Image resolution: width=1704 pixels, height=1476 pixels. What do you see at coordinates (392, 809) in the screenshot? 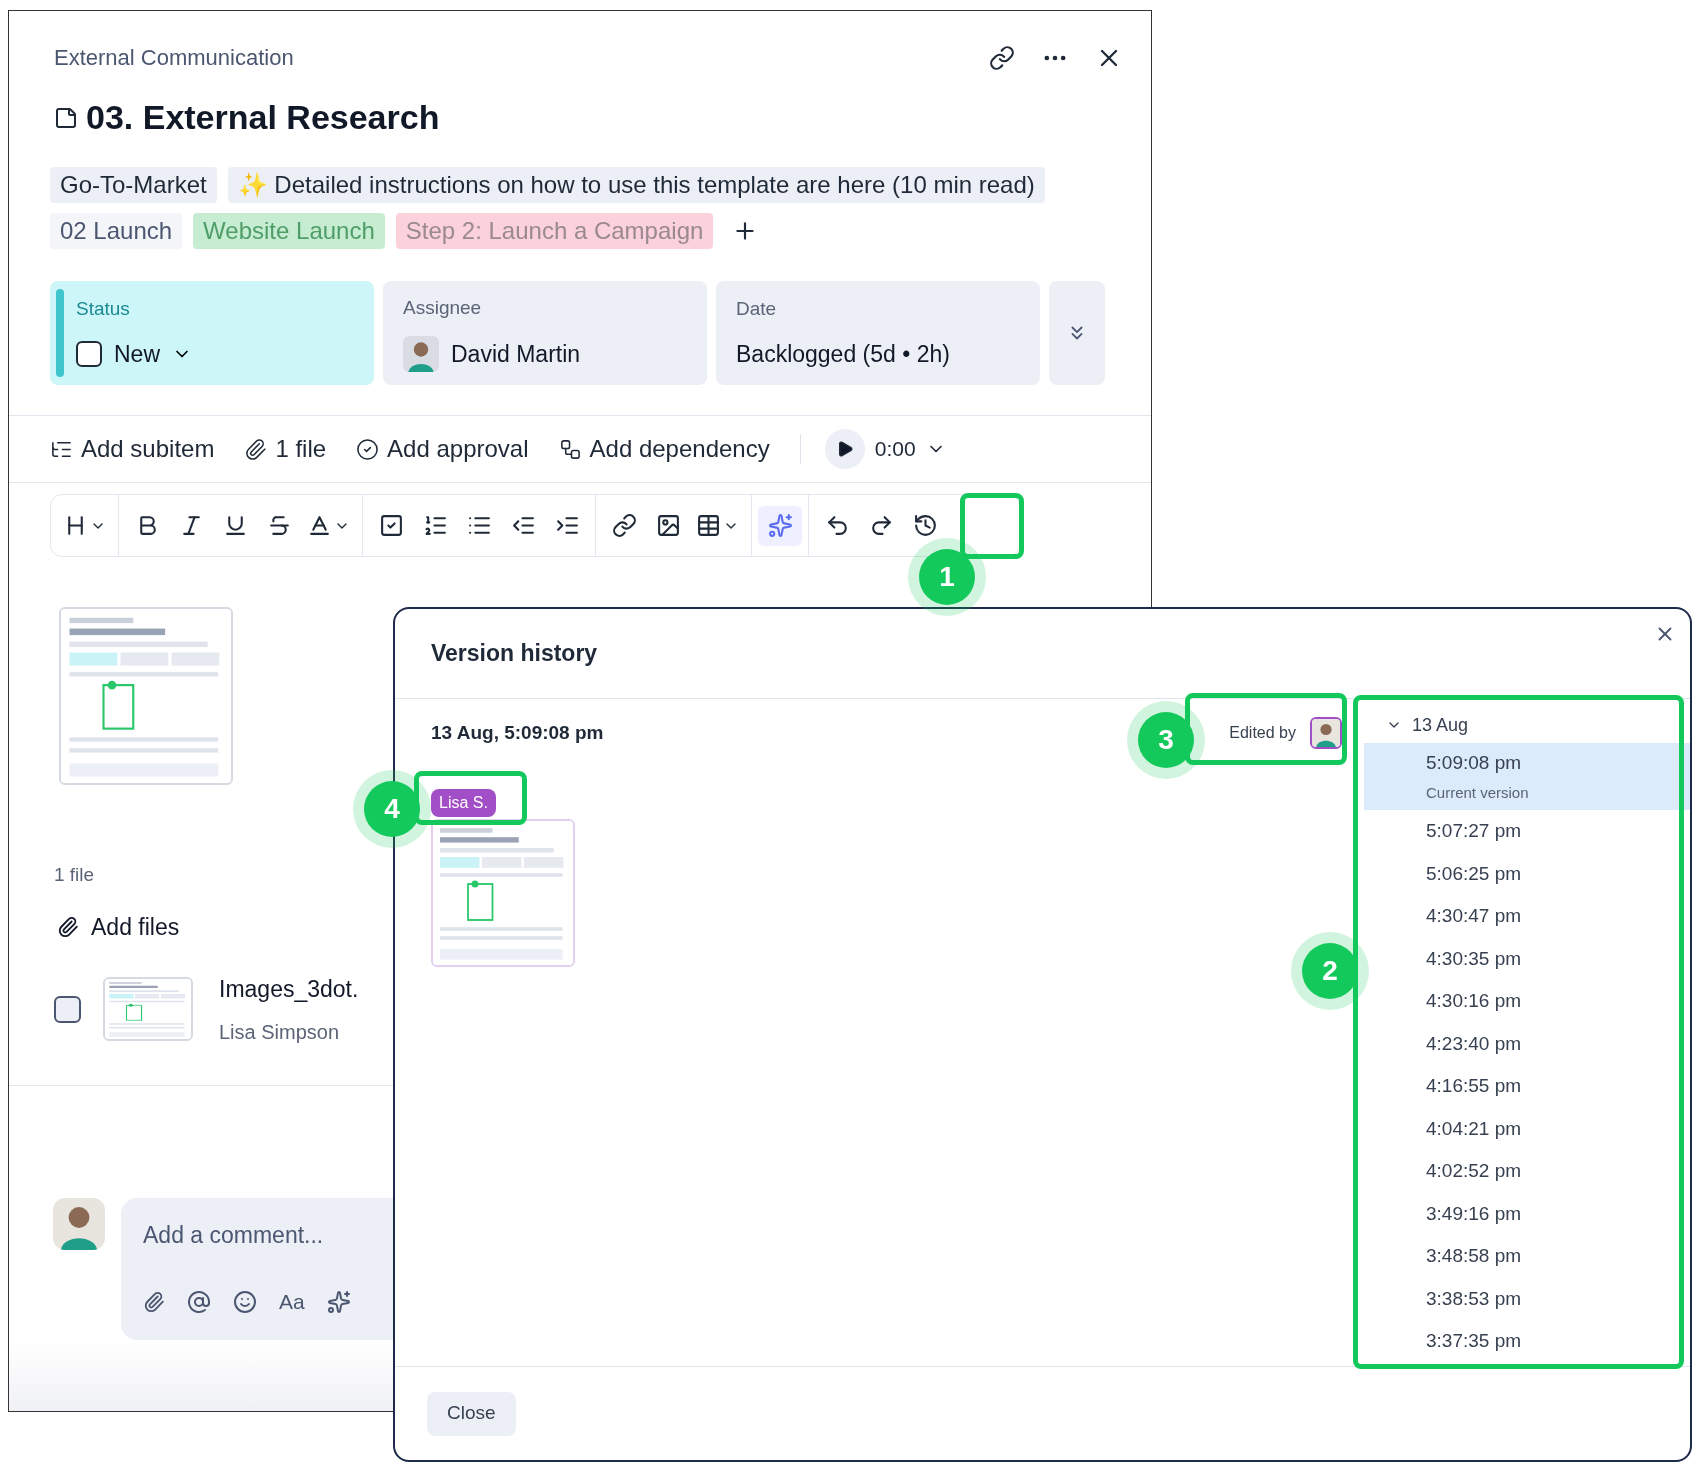
I see `callout-marker: 4` at bounding box center [392, 809].